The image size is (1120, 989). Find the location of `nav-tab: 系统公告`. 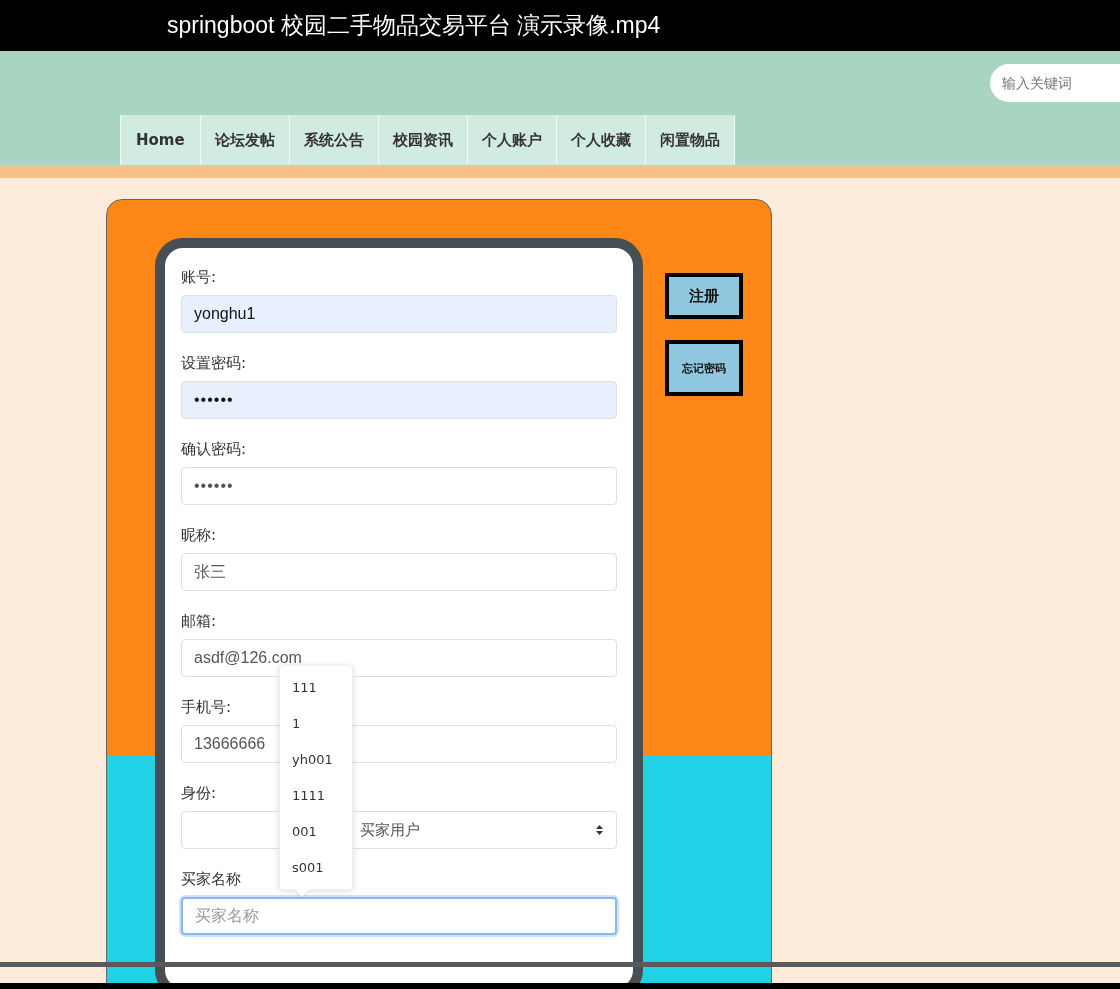

nav-tab: 系统公告 is located at coordinates (333, 140).